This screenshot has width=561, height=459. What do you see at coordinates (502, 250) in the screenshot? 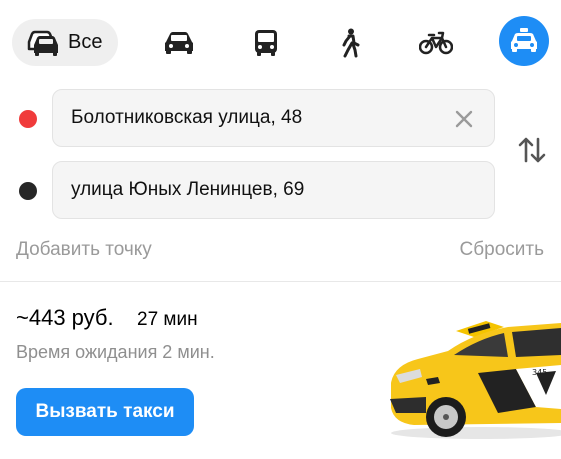
I see `reset-link: Сбросить` at bounding box center [502, 250].